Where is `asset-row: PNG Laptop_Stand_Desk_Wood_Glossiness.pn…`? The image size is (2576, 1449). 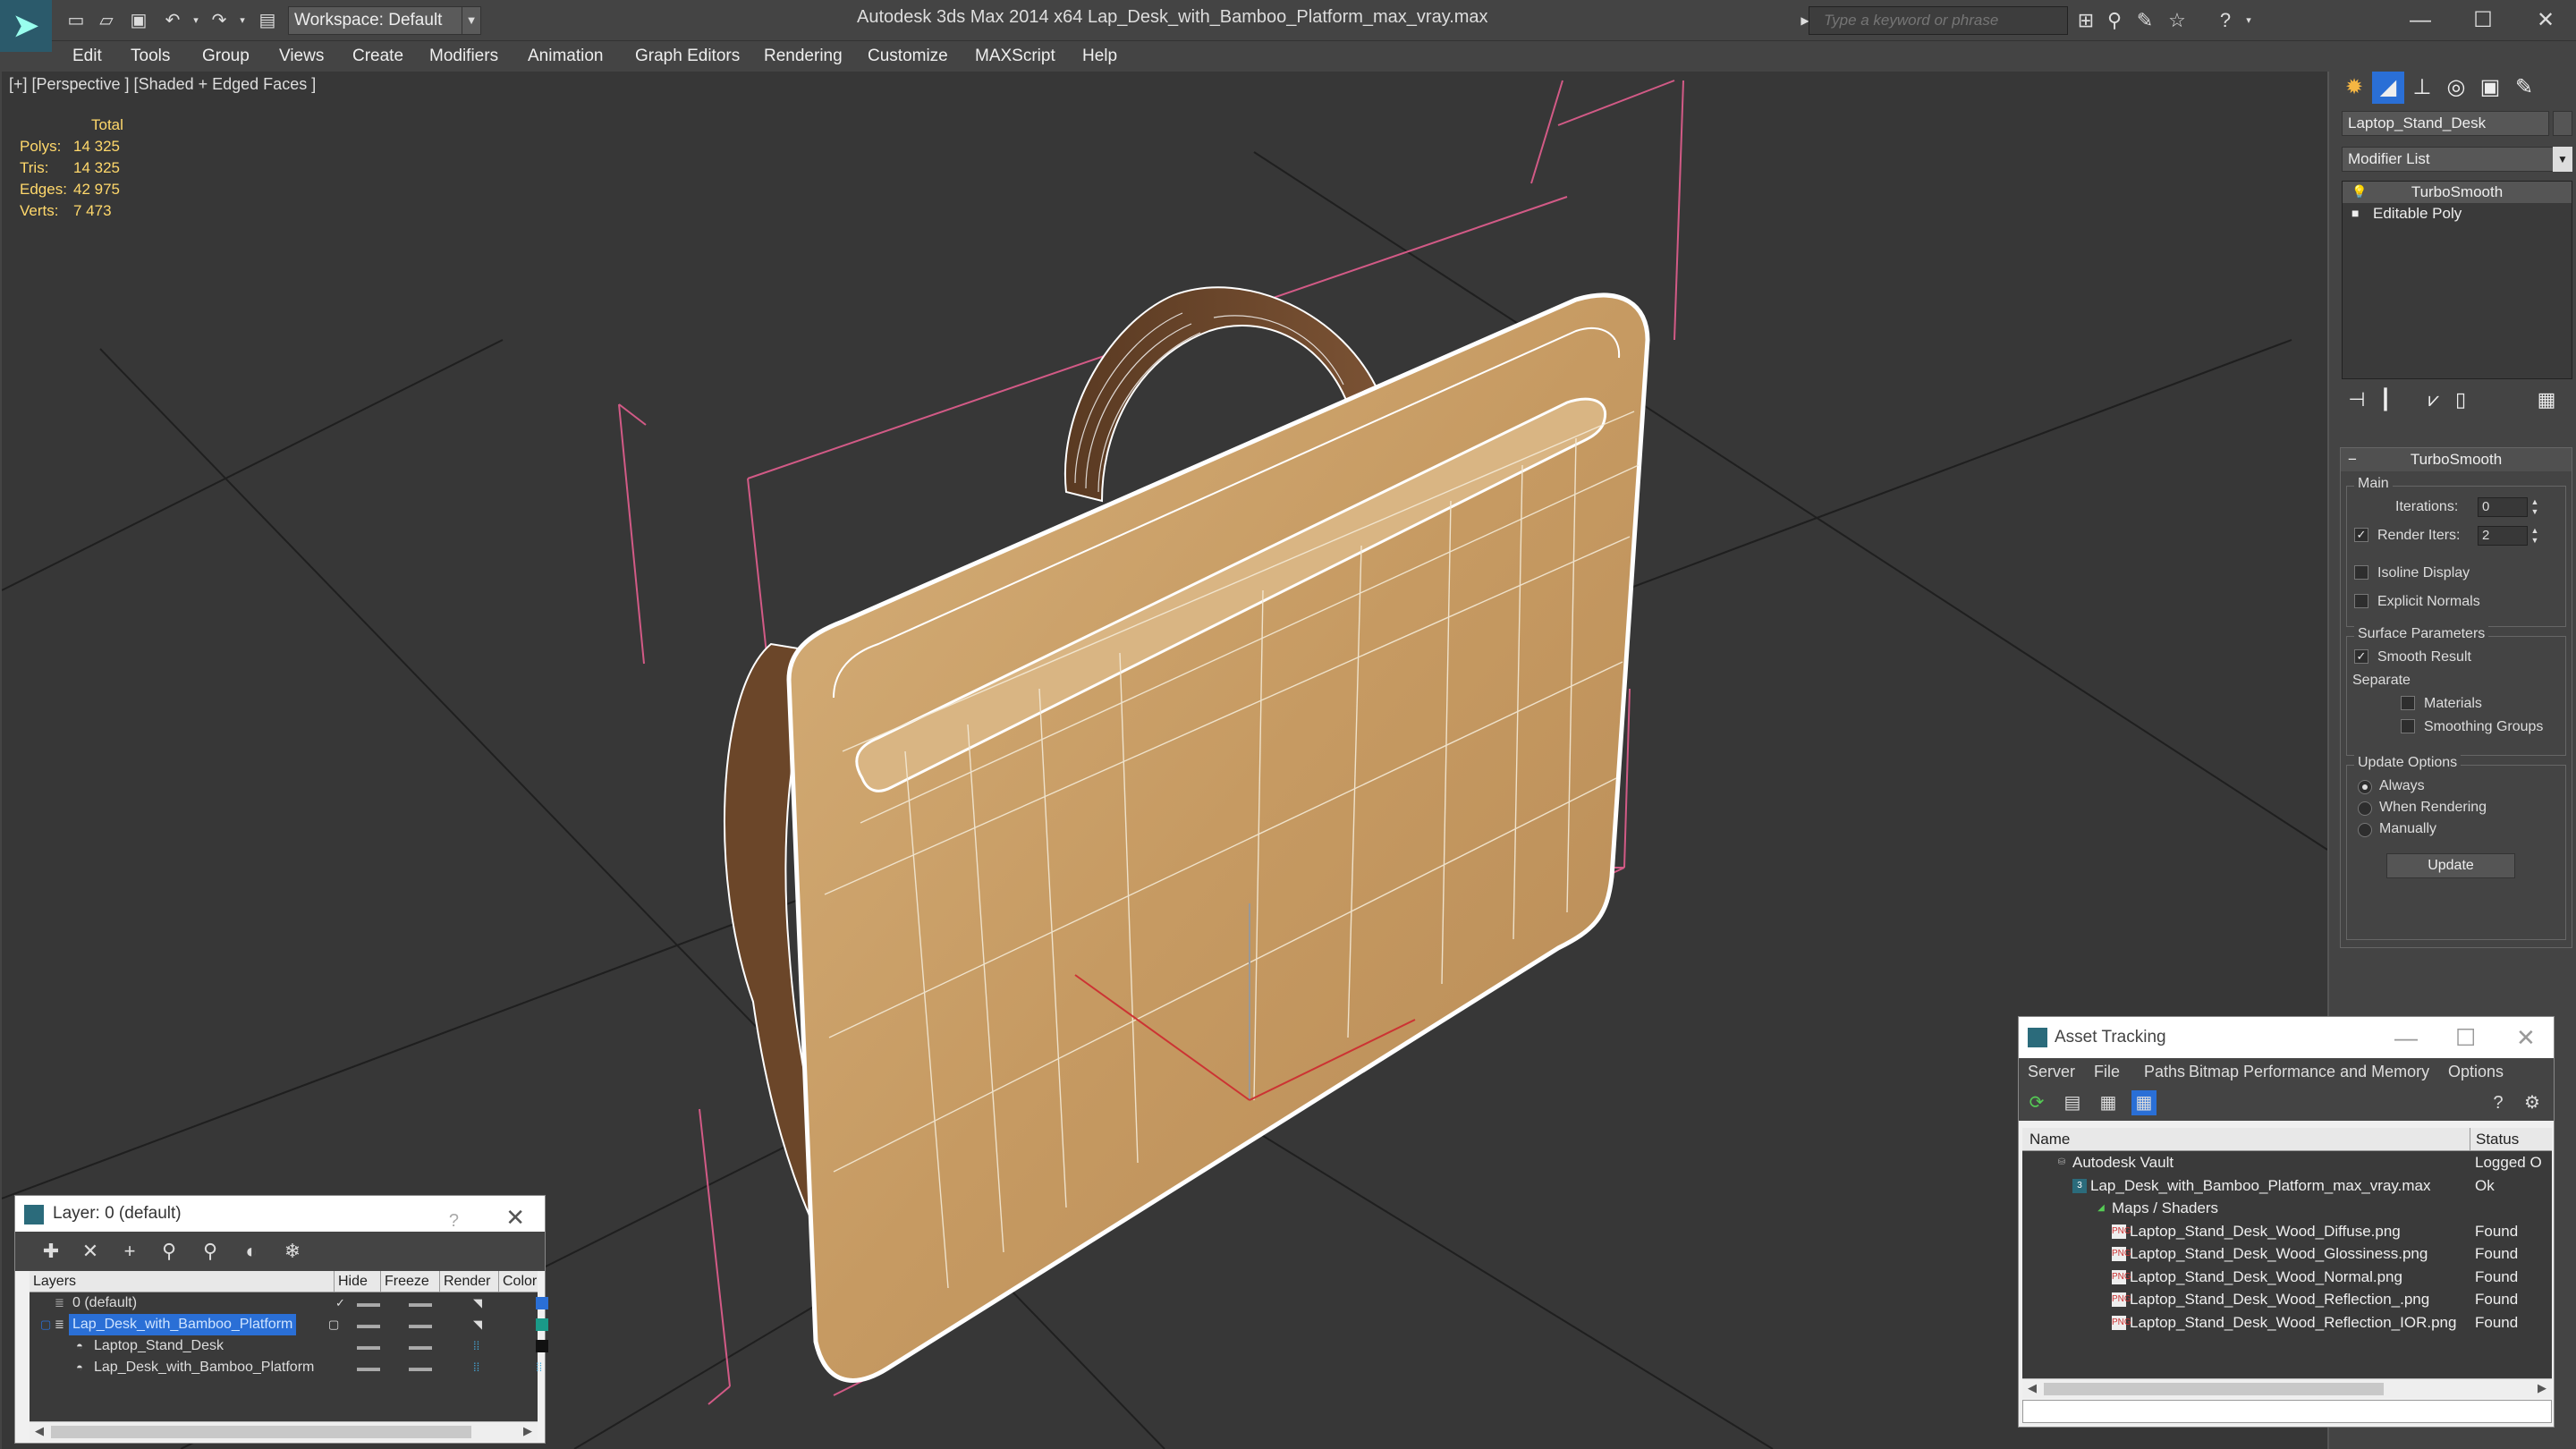
asset-row: PNG Laptop_Stand_Desk_Wood_Glossiness.pn… is located at coordinates (2287, 1254).